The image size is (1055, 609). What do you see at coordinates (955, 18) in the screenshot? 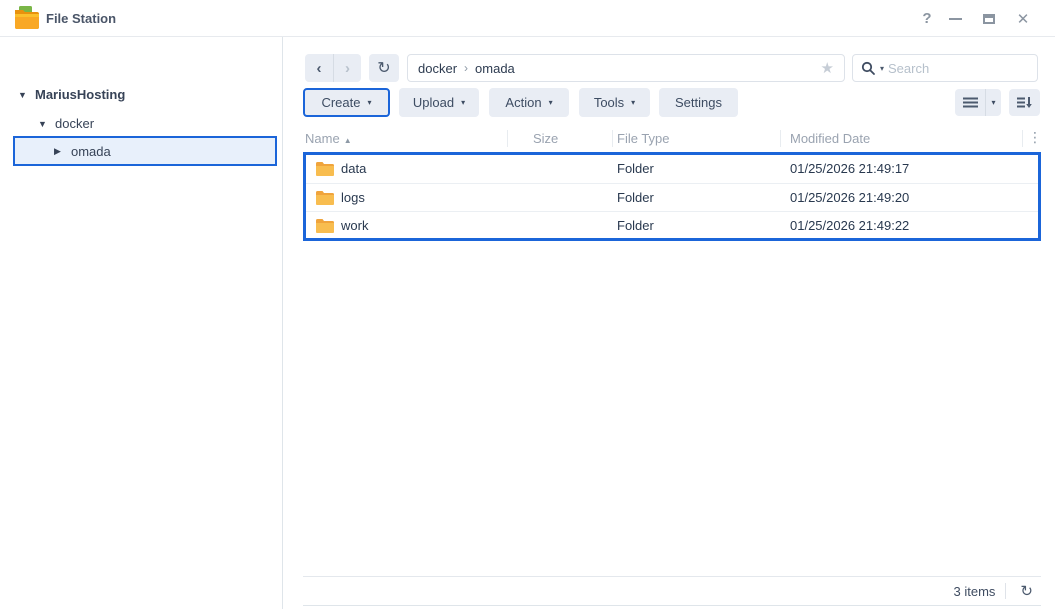
I see `minimize-icon` at bounding box center [955, 18].